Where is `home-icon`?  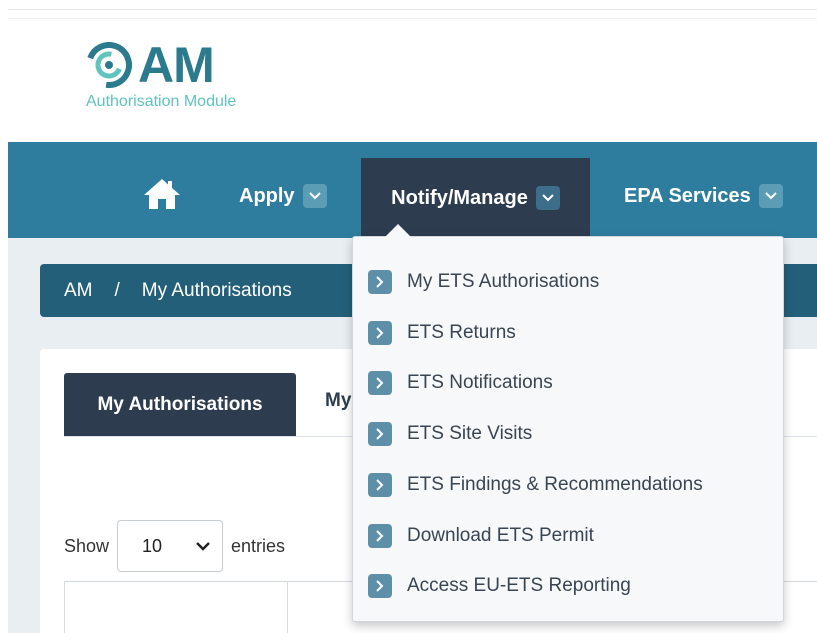 home-icon is located at coordinates (162, 194).